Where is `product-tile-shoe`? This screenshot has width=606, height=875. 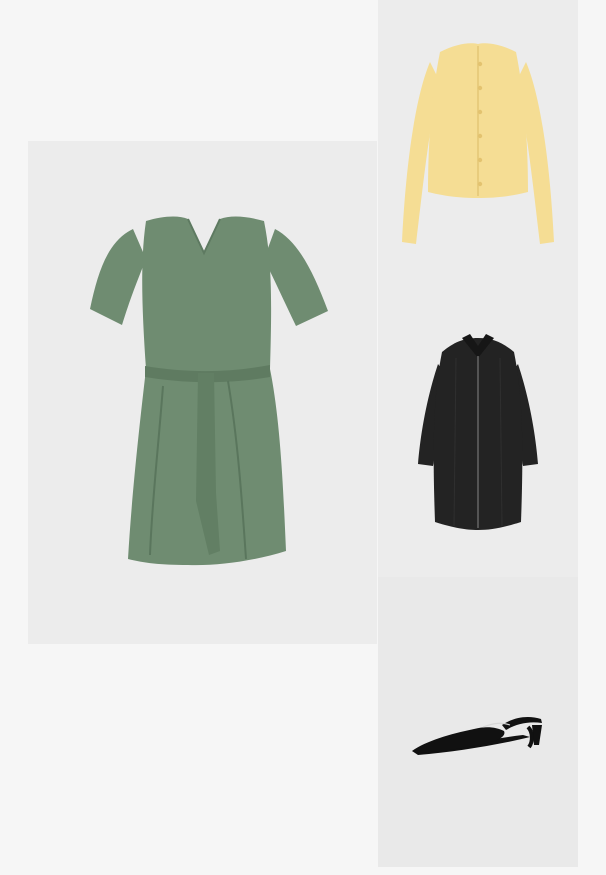
product-tile-shoe is located at coordinates (478, 722).